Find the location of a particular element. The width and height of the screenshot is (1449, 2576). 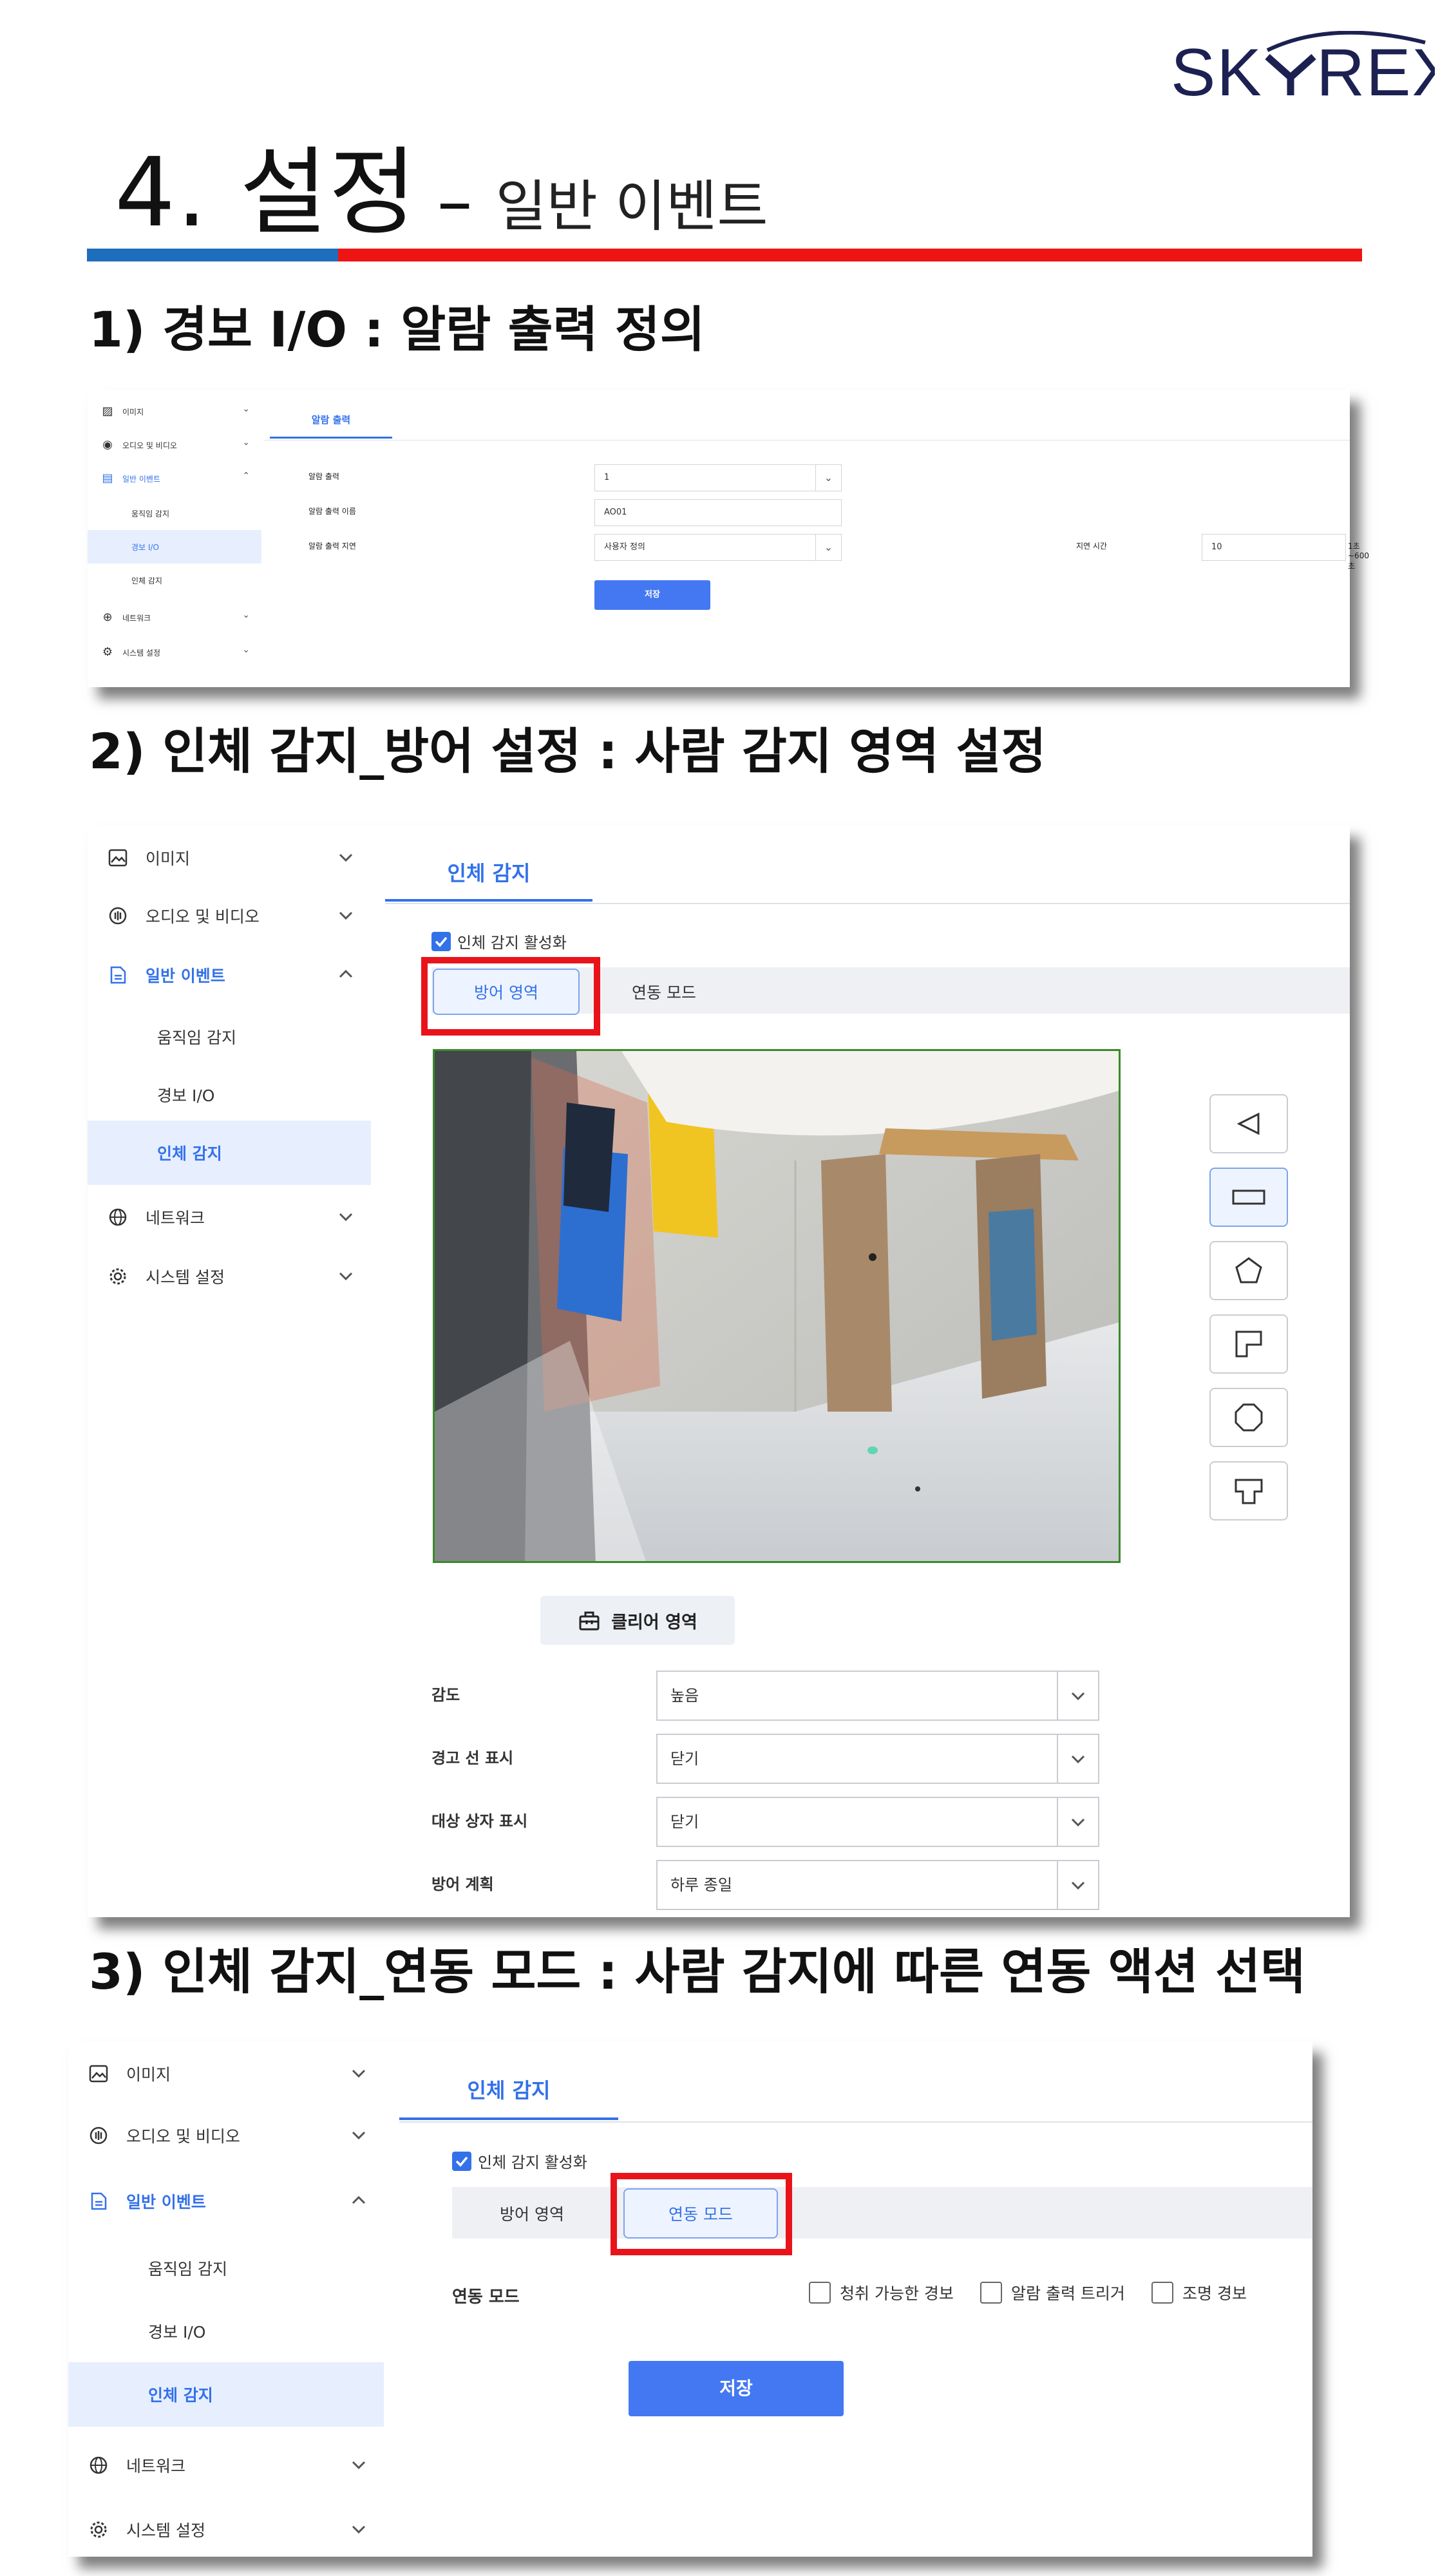

page-title: 4. 설정 – 일반 이벤트 is located at coordinates (442, 182).